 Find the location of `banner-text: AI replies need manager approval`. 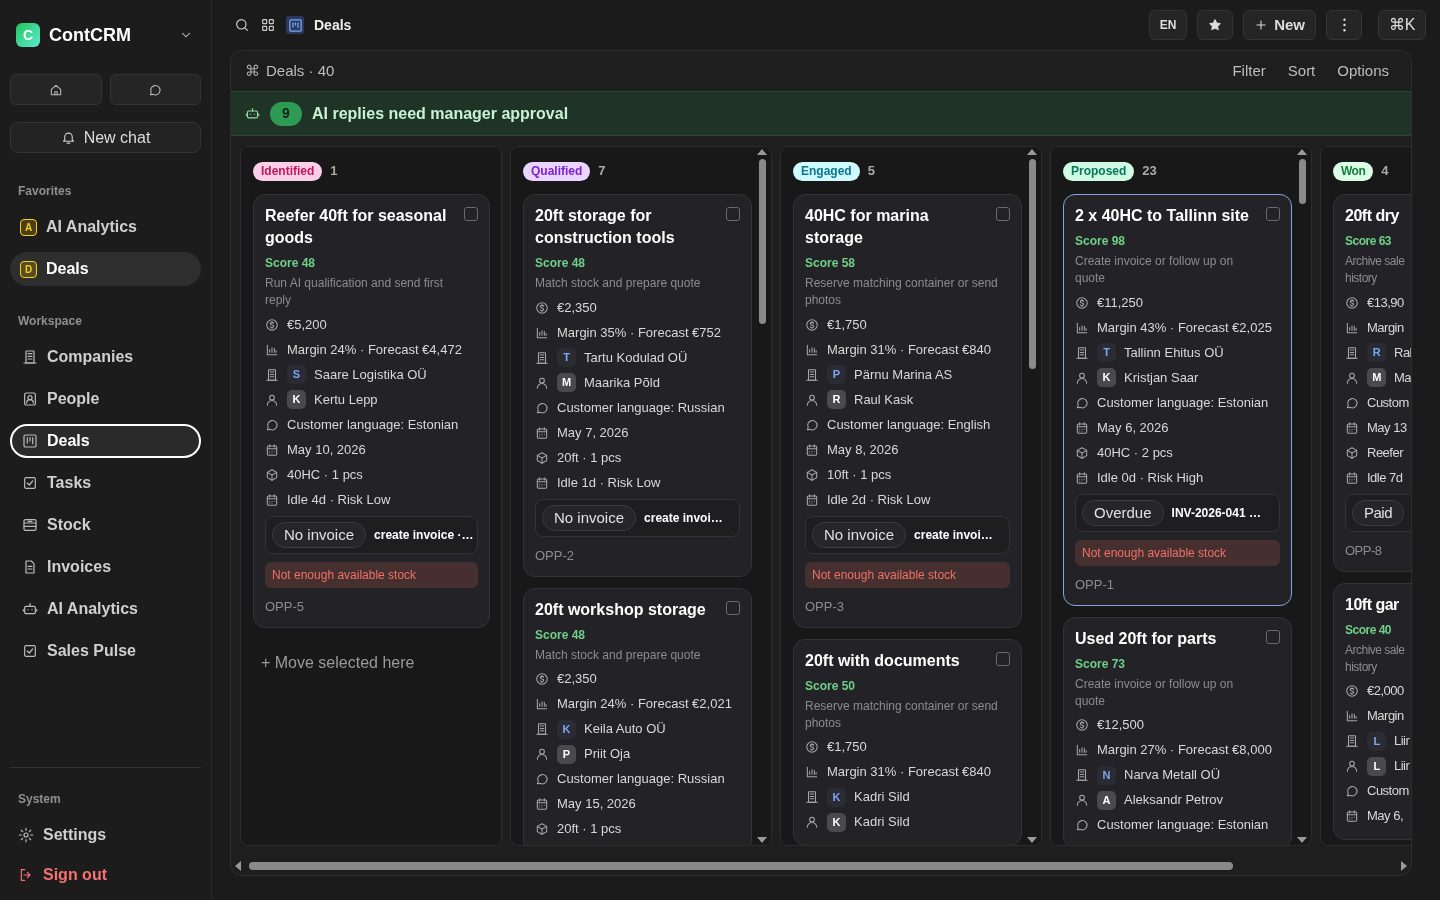

banner-text: AI replies need manager approval is located at coordinates (440, 113).